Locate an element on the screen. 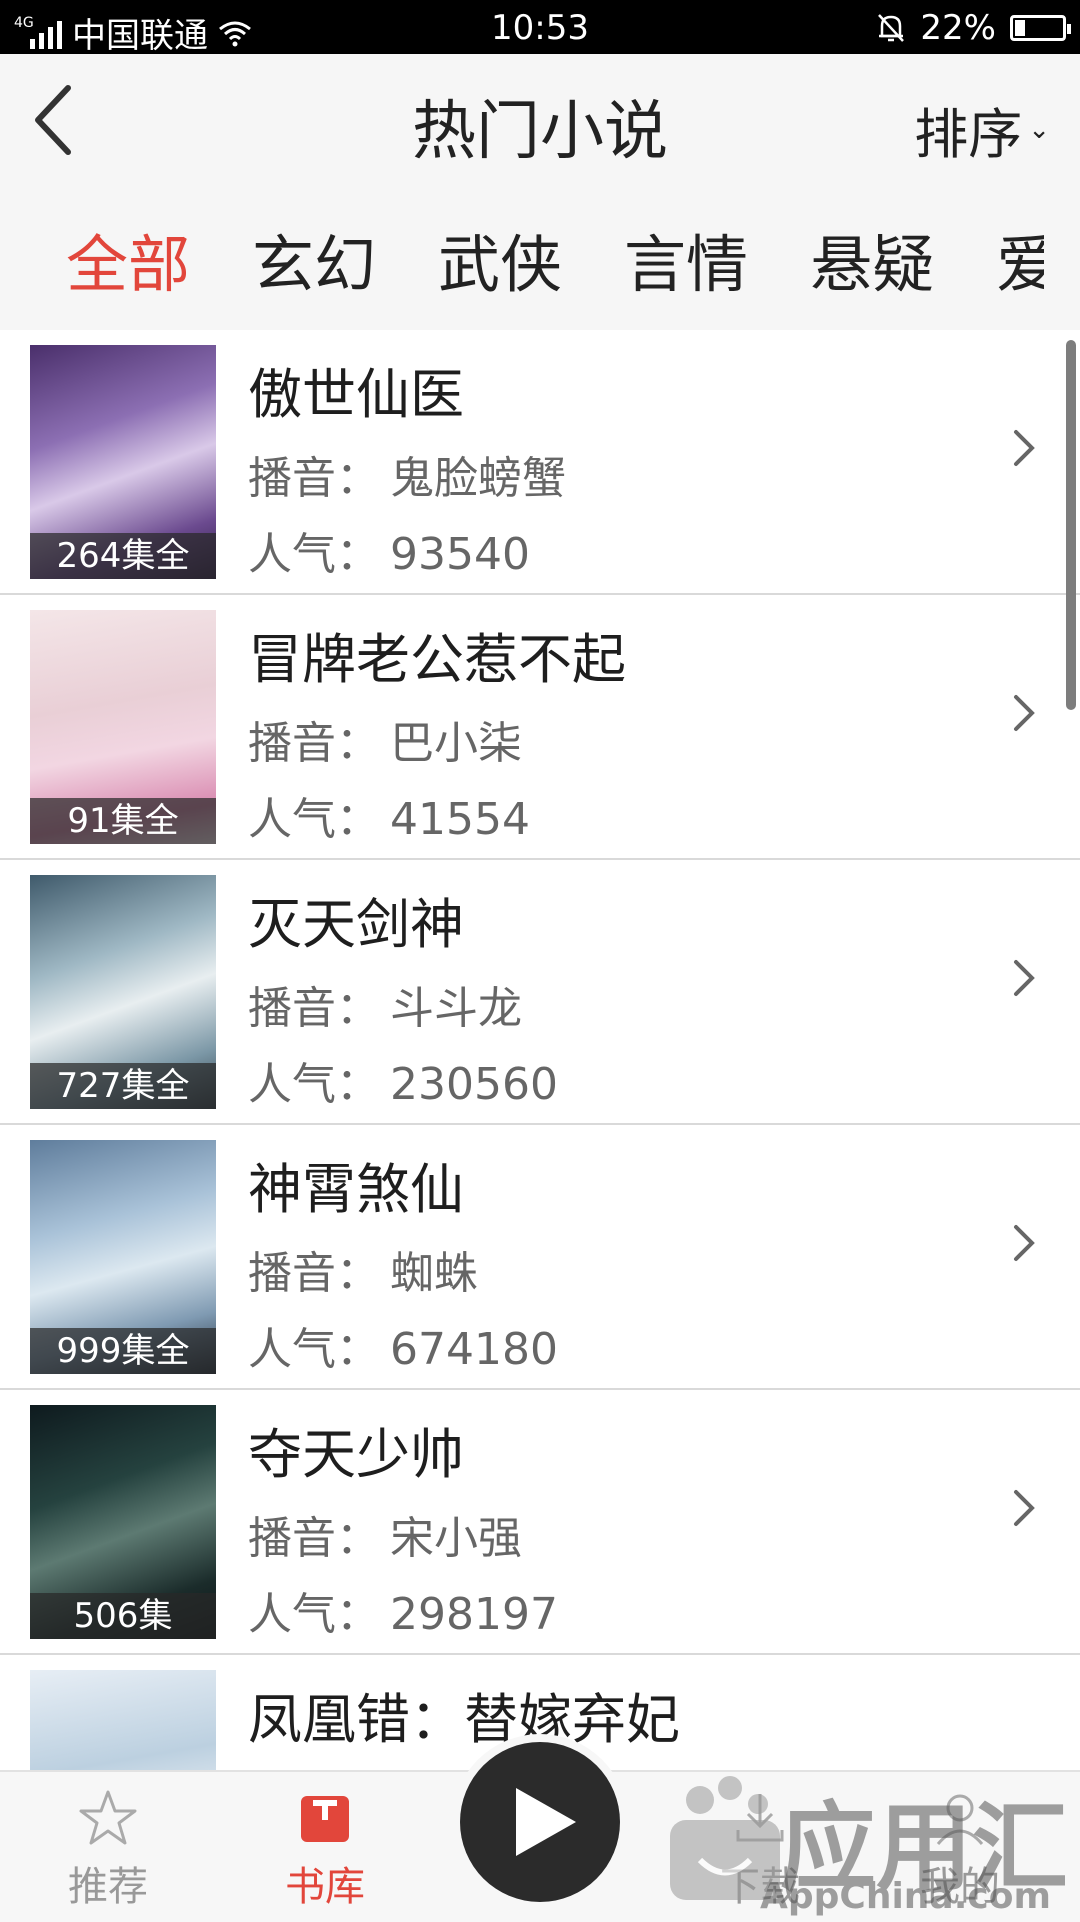 The width and height of the screenshot is (1080, 1922). nav-library: 书库 is located at coordinates (325, 1849).